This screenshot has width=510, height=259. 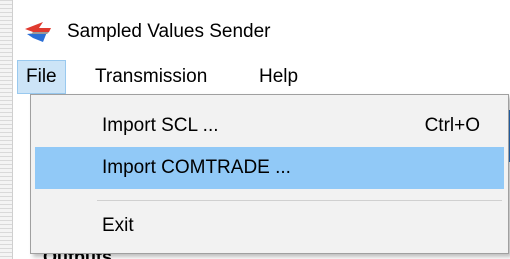 I want to click on menu-item-import-scl: Import SCL ... Ctrl+O, so click(x=269, y=126).